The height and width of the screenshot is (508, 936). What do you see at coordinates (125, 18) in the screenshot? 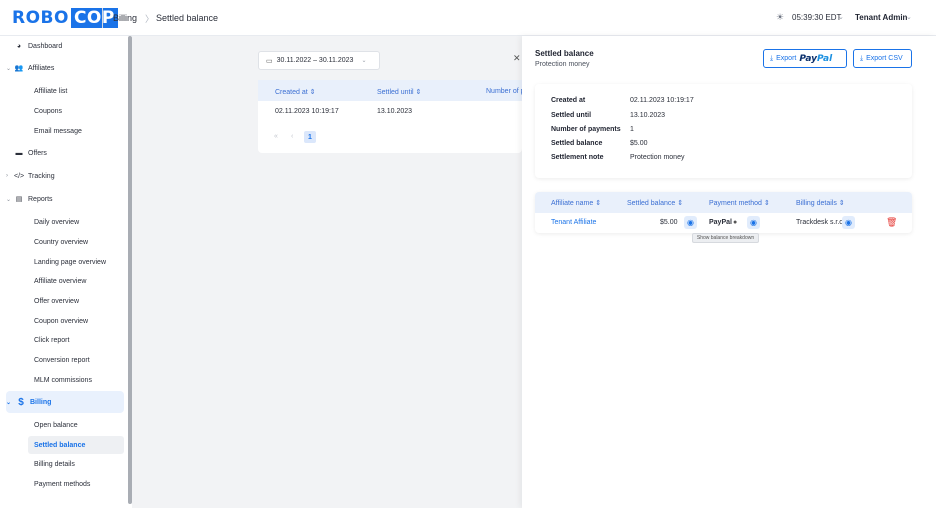
I see `breadcrumb-billing: Billing` at bounding box center [125, 18].